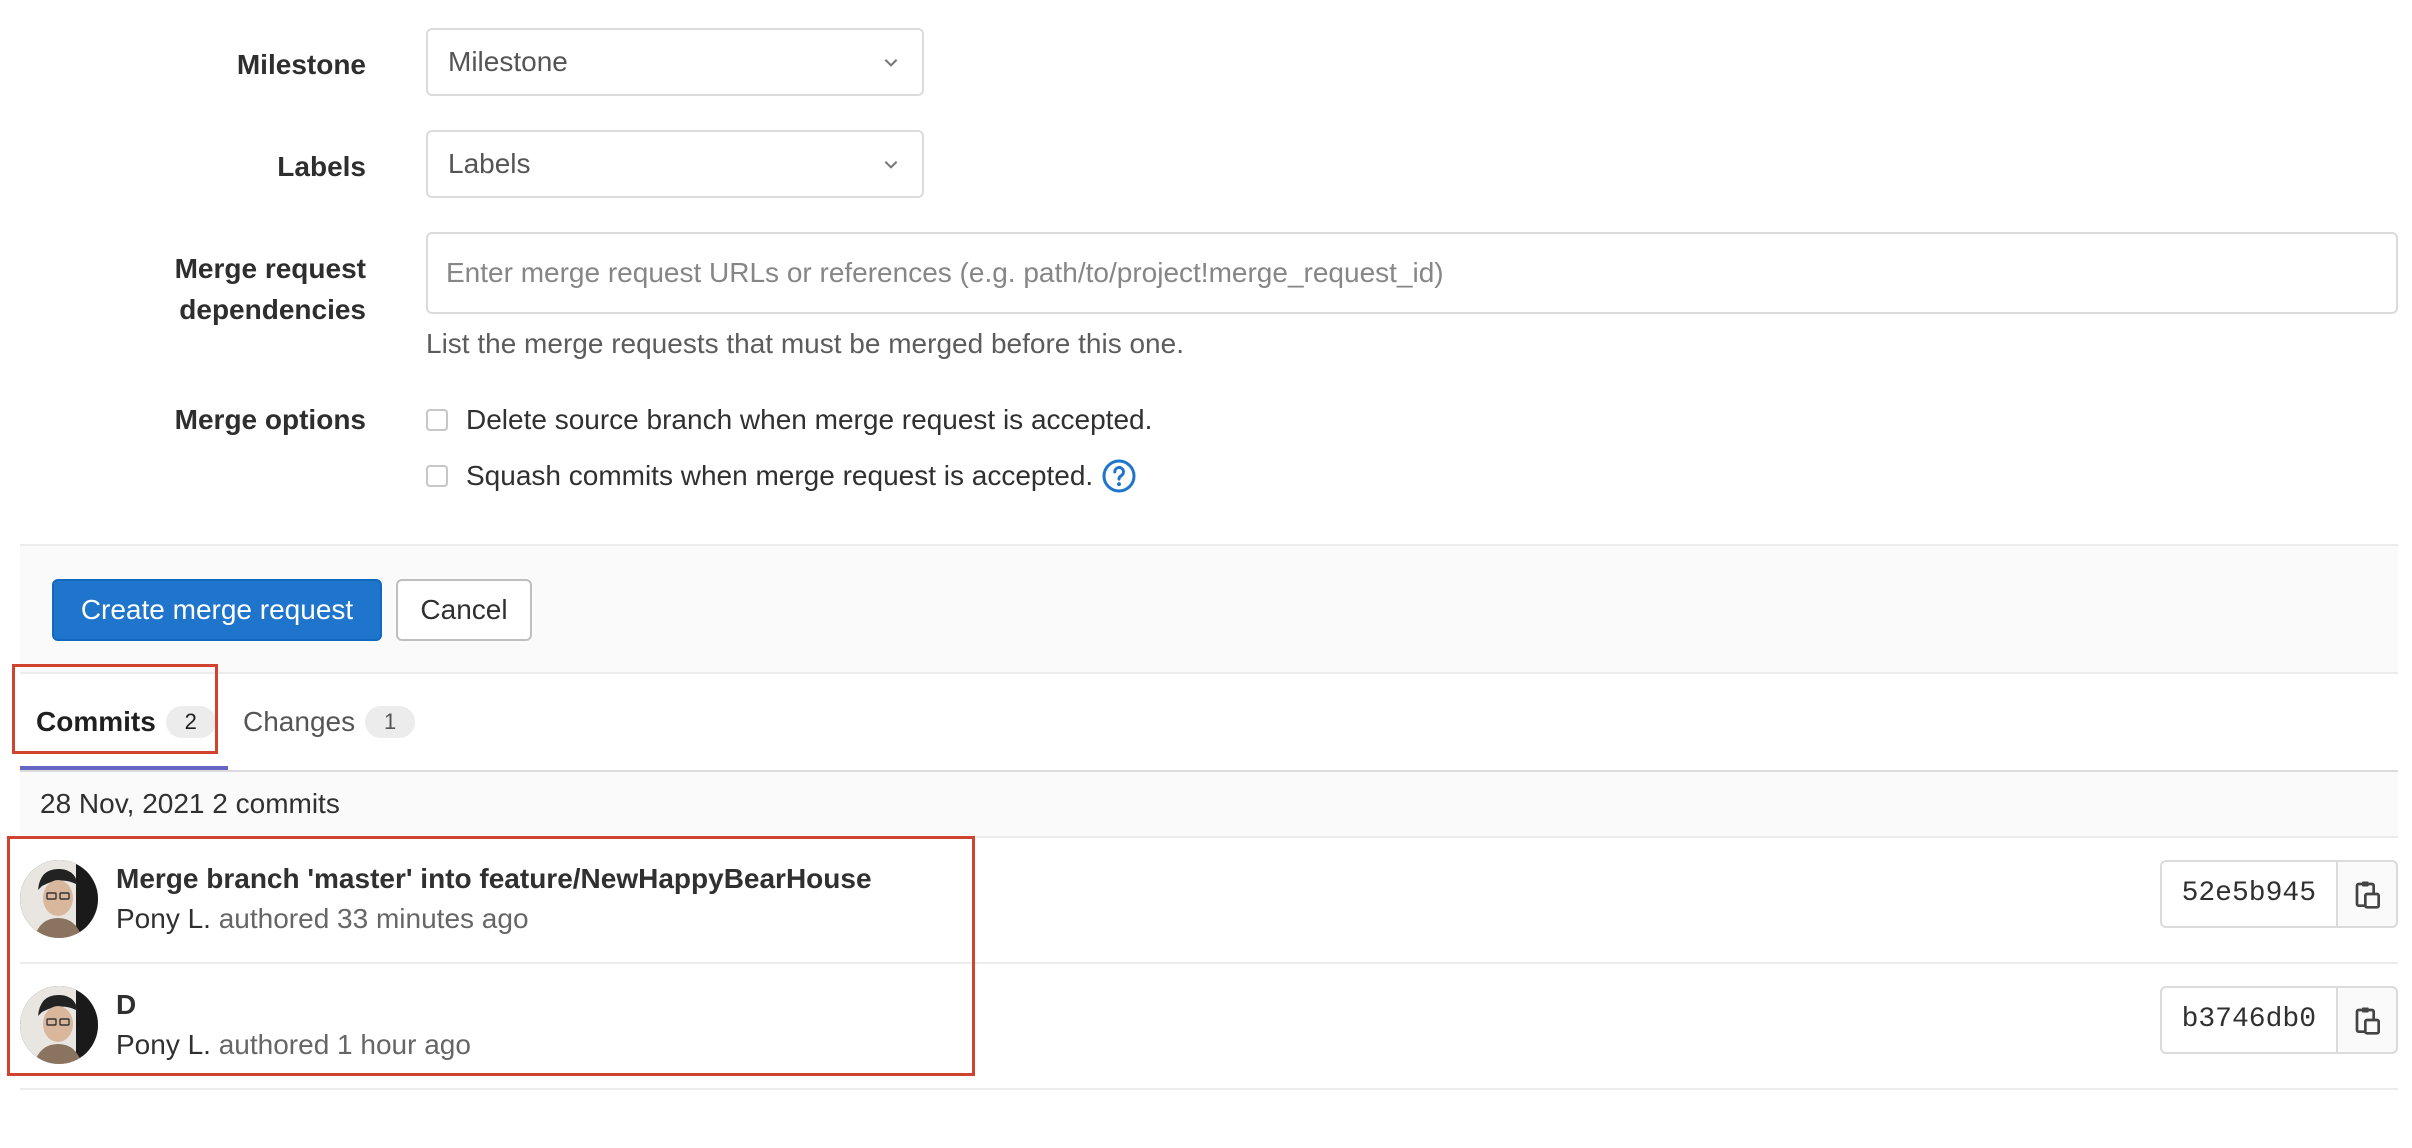 The width and height of the screenshot is (2412, 1148). Describe the element at coordinates (2247, 894) in the screenshot. I see `commit-sha: 52e5b945` at that location.